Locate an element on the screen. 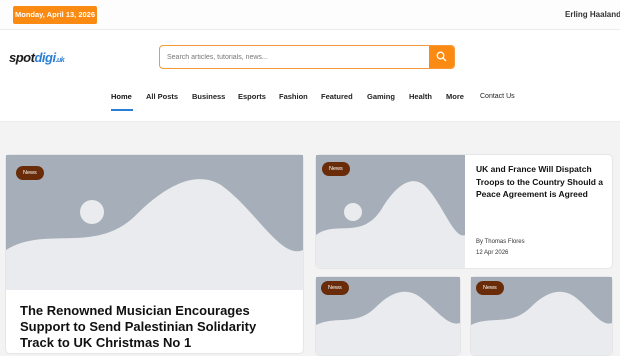 This screenshot has width=620, height=356. side-article-author: By Thomas Flores is located at coordinates (500, 242).